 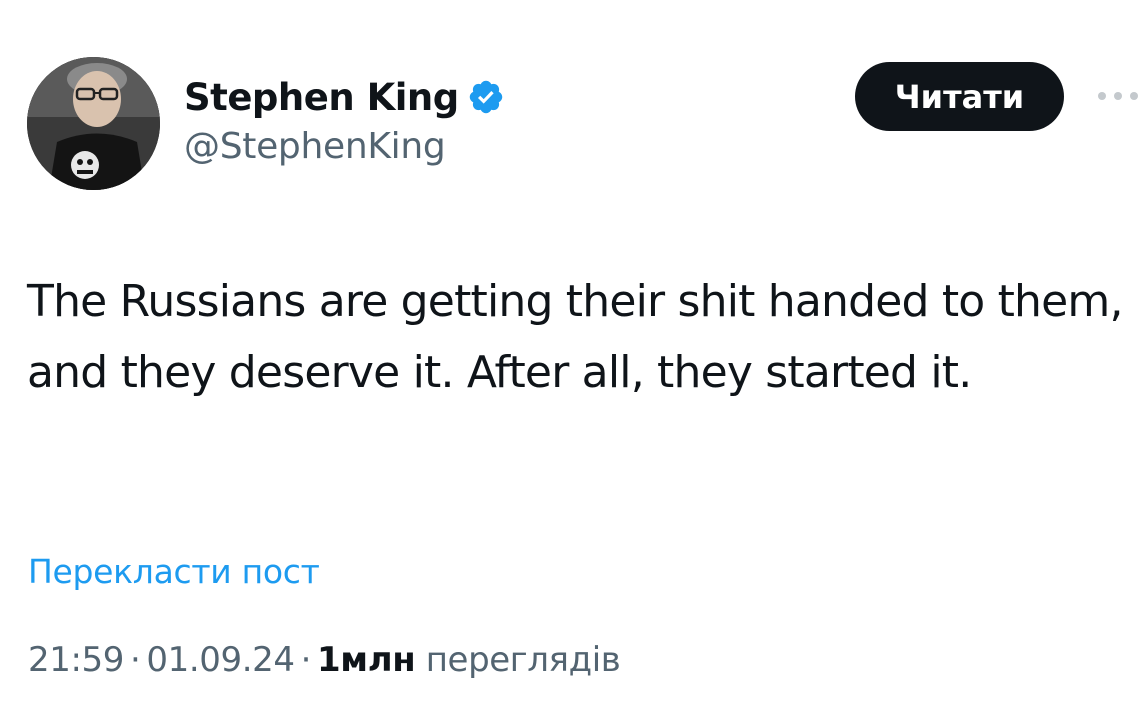 I want to click on follow-button: Читати, so click(x=959, y=96).